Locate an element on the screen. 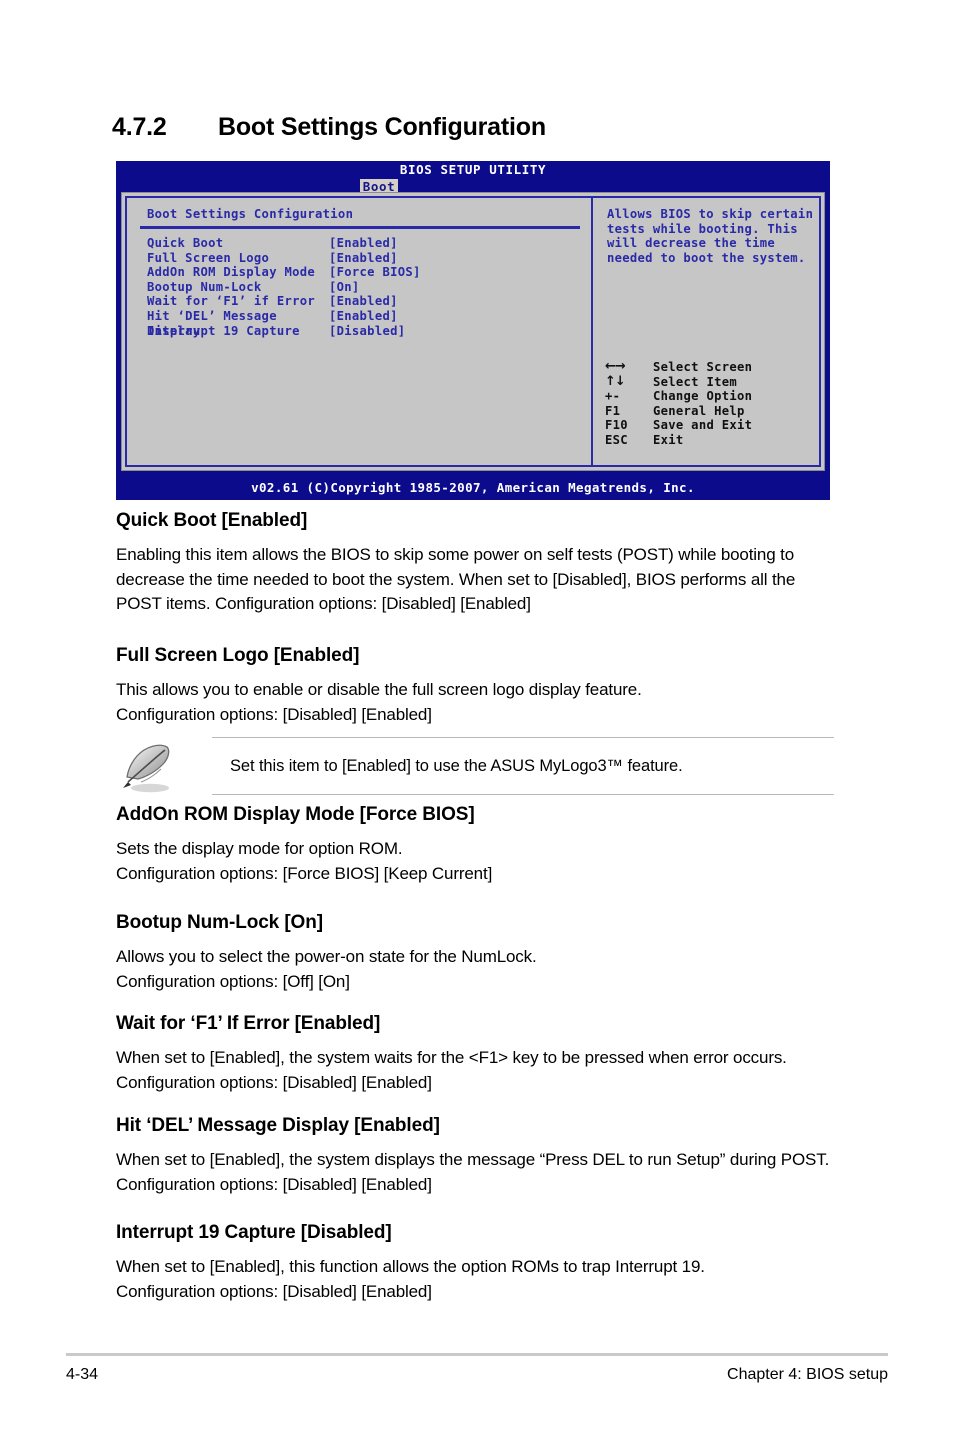  up-down-arrow-icon: ↑↓ is located at coordinates (615, 381).